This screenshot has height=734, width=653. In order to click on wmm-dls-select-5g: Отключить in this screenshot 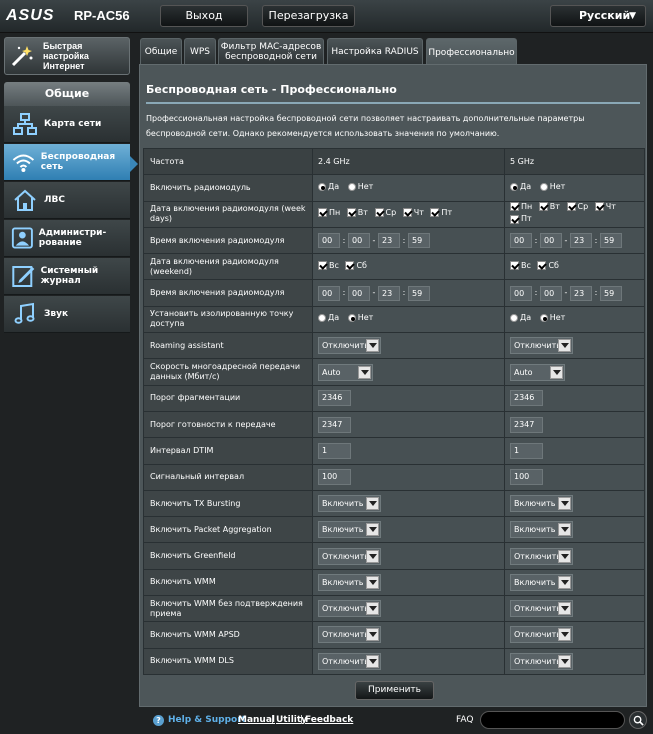, I will do `click(541, 661)`.